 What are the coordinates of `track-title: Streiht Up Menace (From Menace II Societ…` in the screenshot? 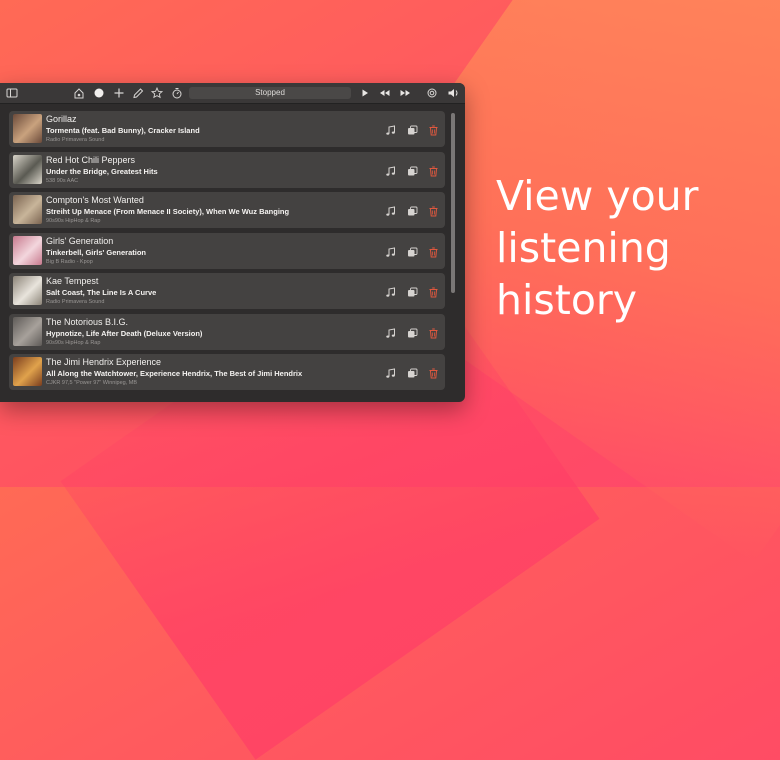 It's located at (168, 211).